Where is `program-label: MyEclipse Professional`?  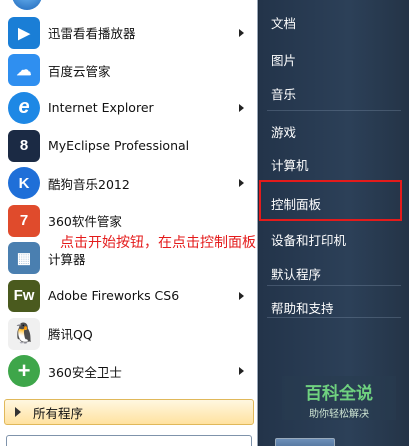 program-label: MyEclipse Professional is located at coordinates (119, 146).